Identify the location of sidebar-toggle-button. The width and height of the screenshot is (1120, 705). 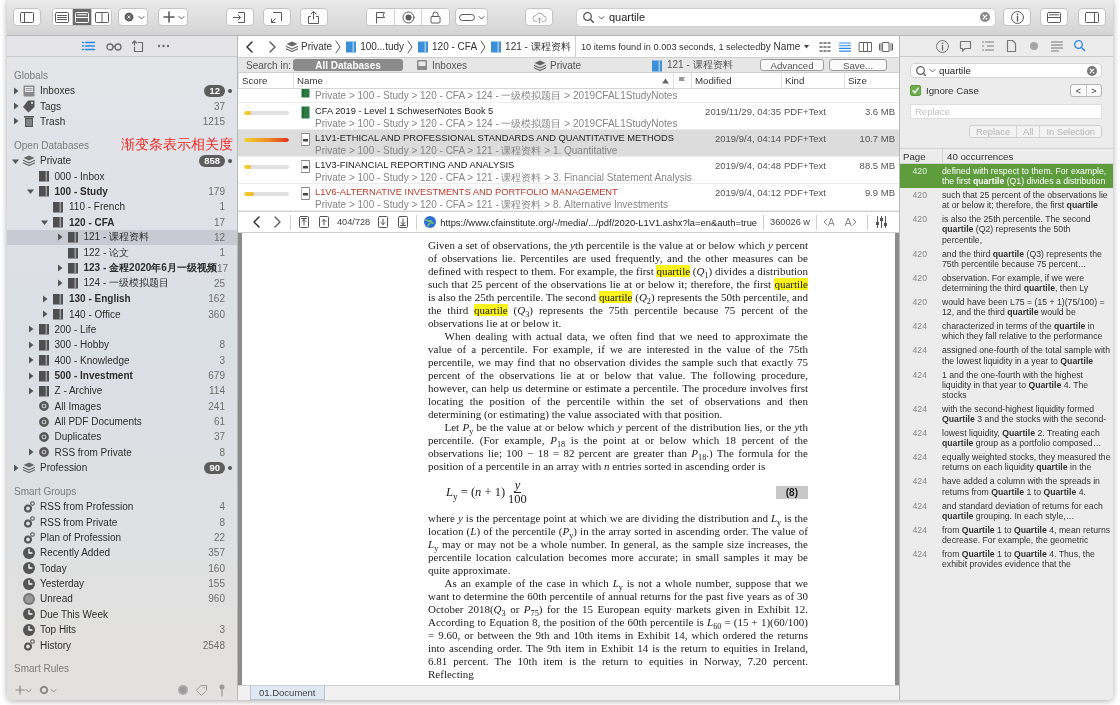
(27, 17).